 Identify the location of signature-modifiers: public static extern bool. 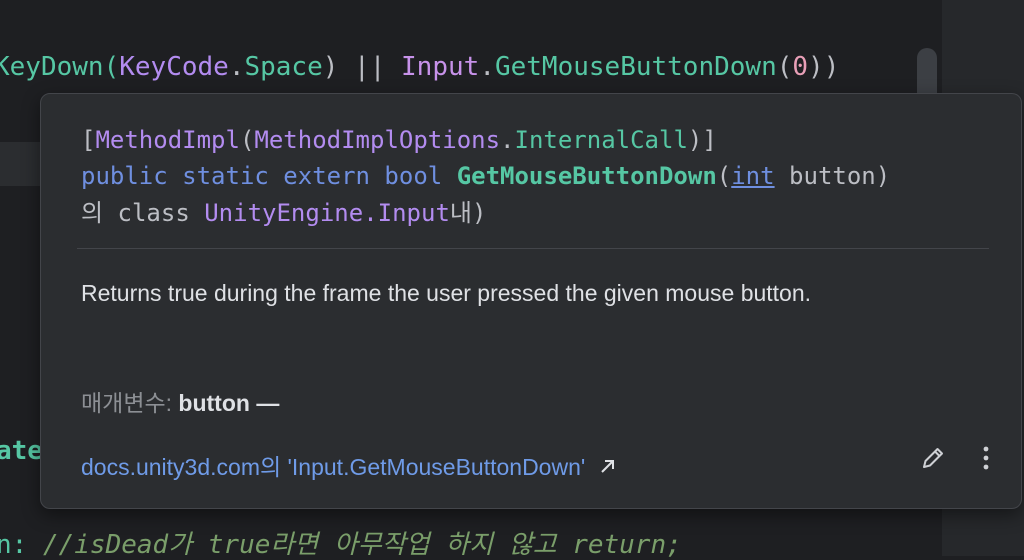
(269, 176).